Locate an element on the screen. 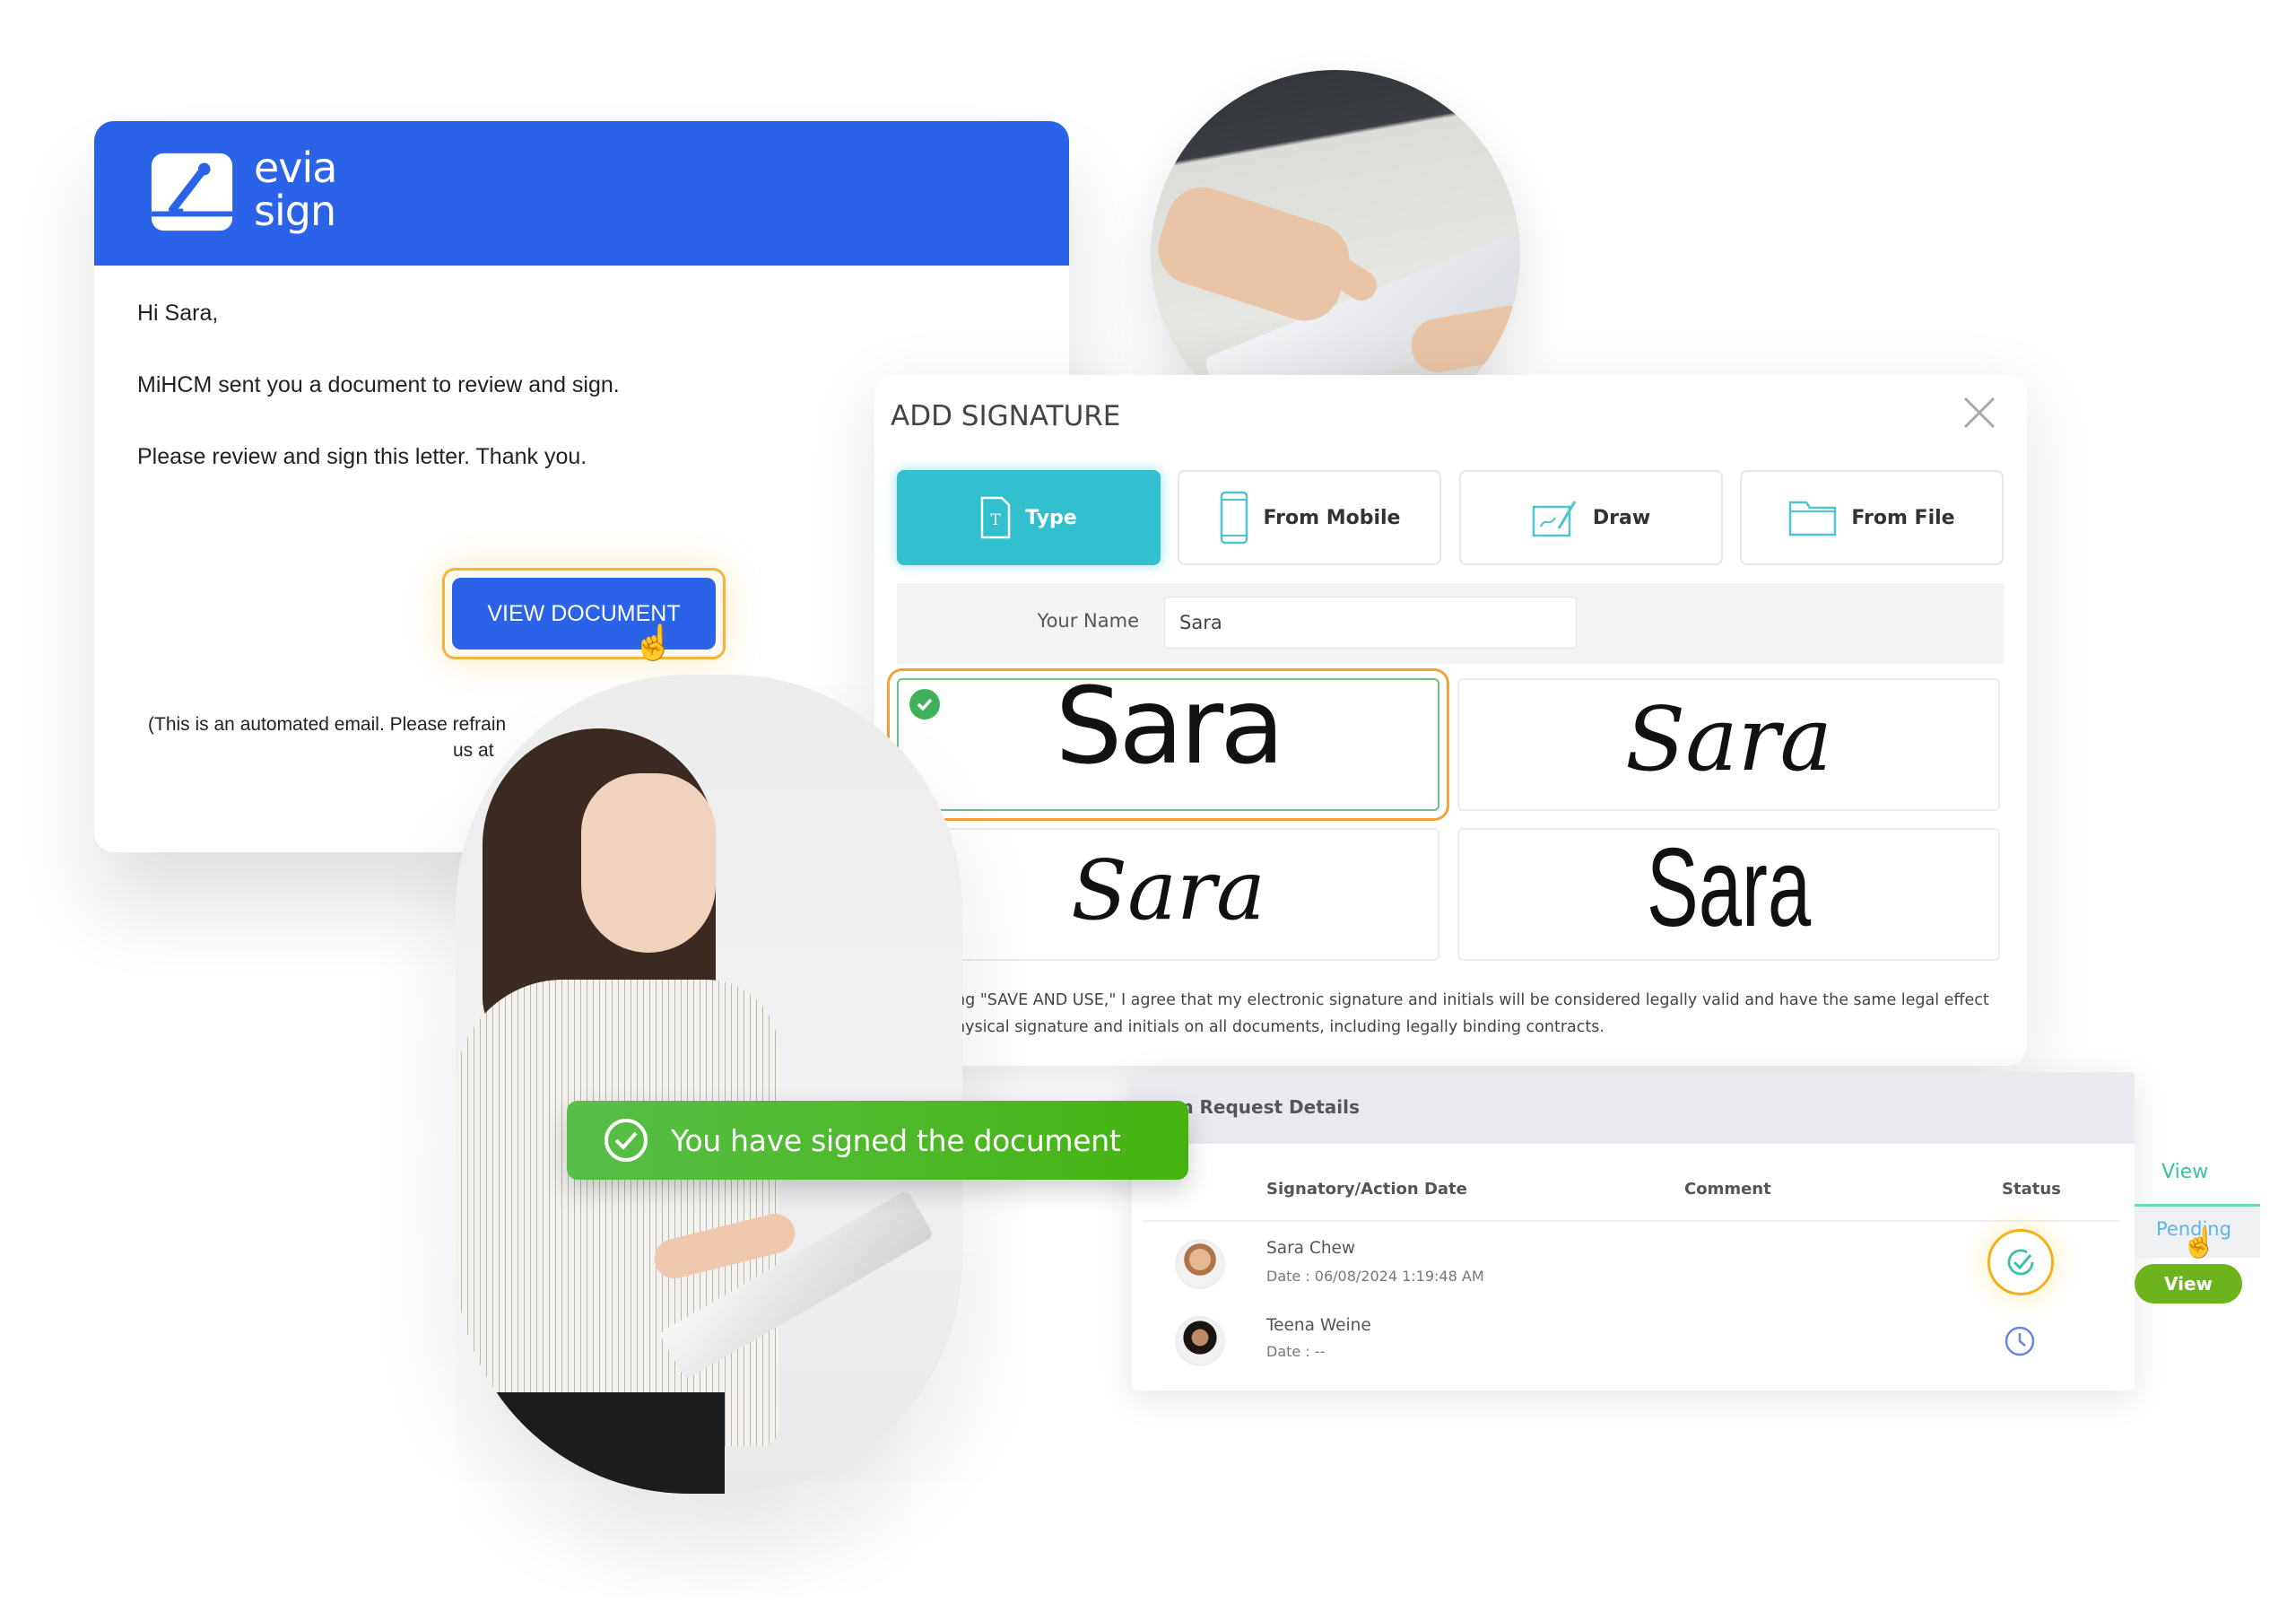 The height and width of the screenshot is (1613, 2296). view-link: View is located at coordinates (2184, 1172).